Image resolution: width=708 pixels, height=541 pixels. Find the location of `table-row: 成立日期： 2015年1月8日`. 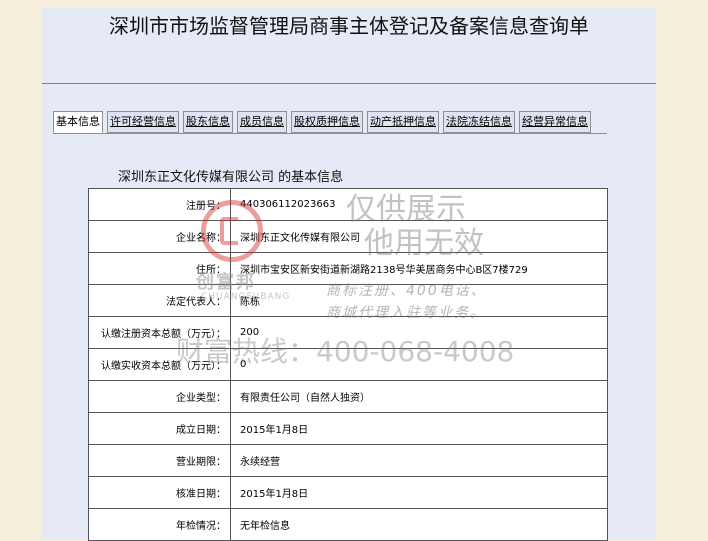

table-row: 成立日期： 2015年1月8日 is located at coordinates (348, 428).